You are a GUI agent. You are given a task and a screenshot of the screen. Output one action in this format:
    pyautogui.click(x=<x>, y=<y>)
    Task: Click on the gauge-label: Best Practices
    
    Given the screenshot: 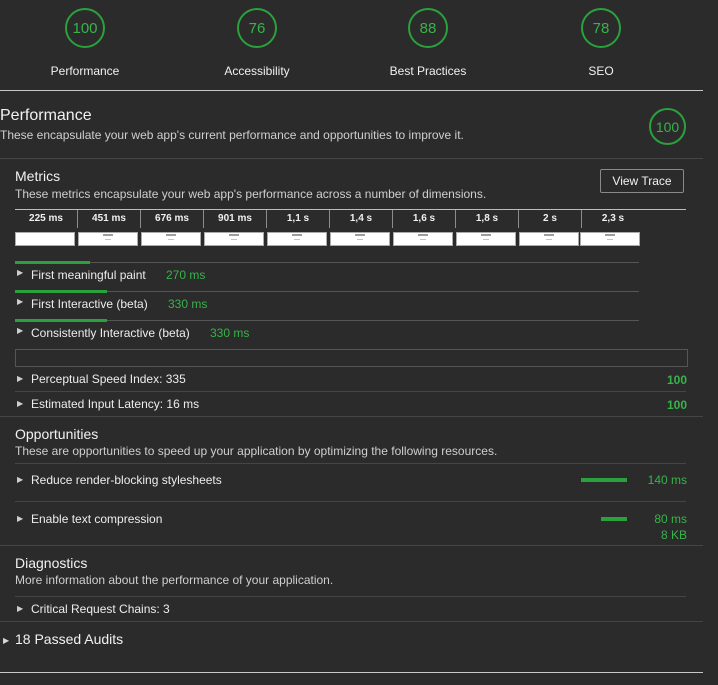 What is the action you would take?
    pyautogui.click(x=428, y=71)
    